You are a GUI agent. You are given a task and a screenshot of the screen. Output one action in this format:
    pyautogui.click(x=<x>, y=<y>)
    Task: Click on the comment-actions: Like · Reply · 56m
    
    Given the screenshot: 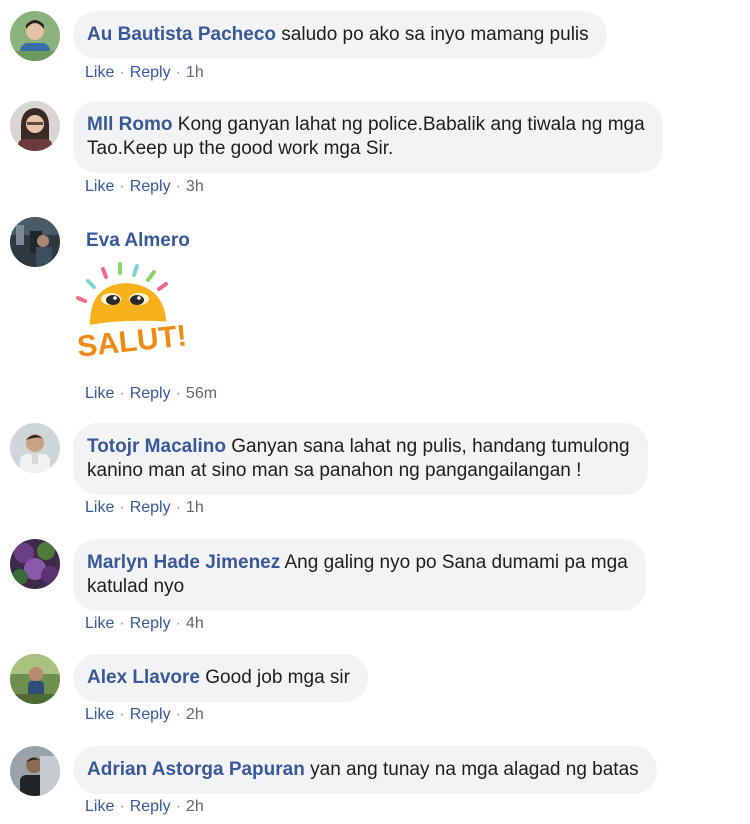 What is the action you would take?
    pyautogui.click(x=151, y=394)
    